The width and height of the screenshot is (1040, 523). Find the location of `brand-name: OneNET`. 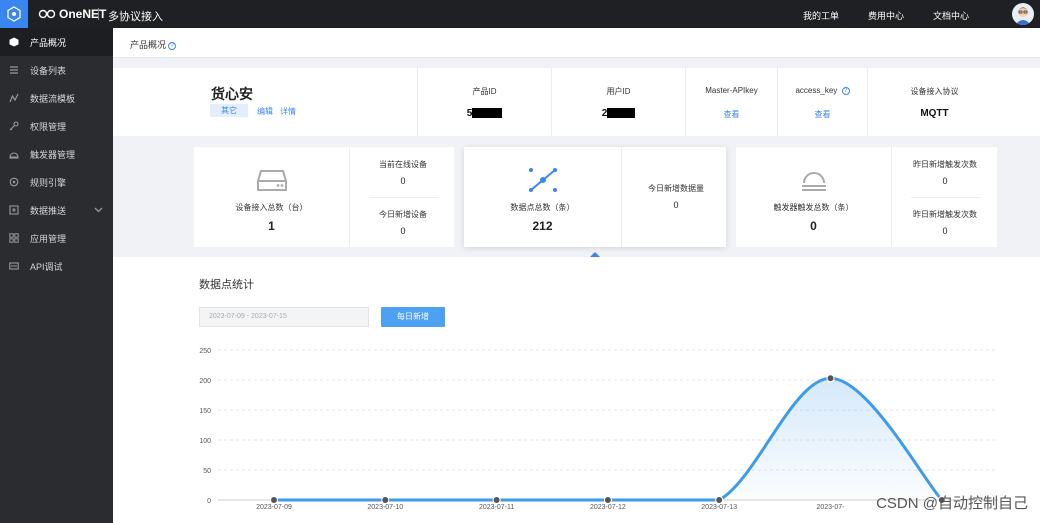

brand-name: OneNET is located at coordinates (83, 14).